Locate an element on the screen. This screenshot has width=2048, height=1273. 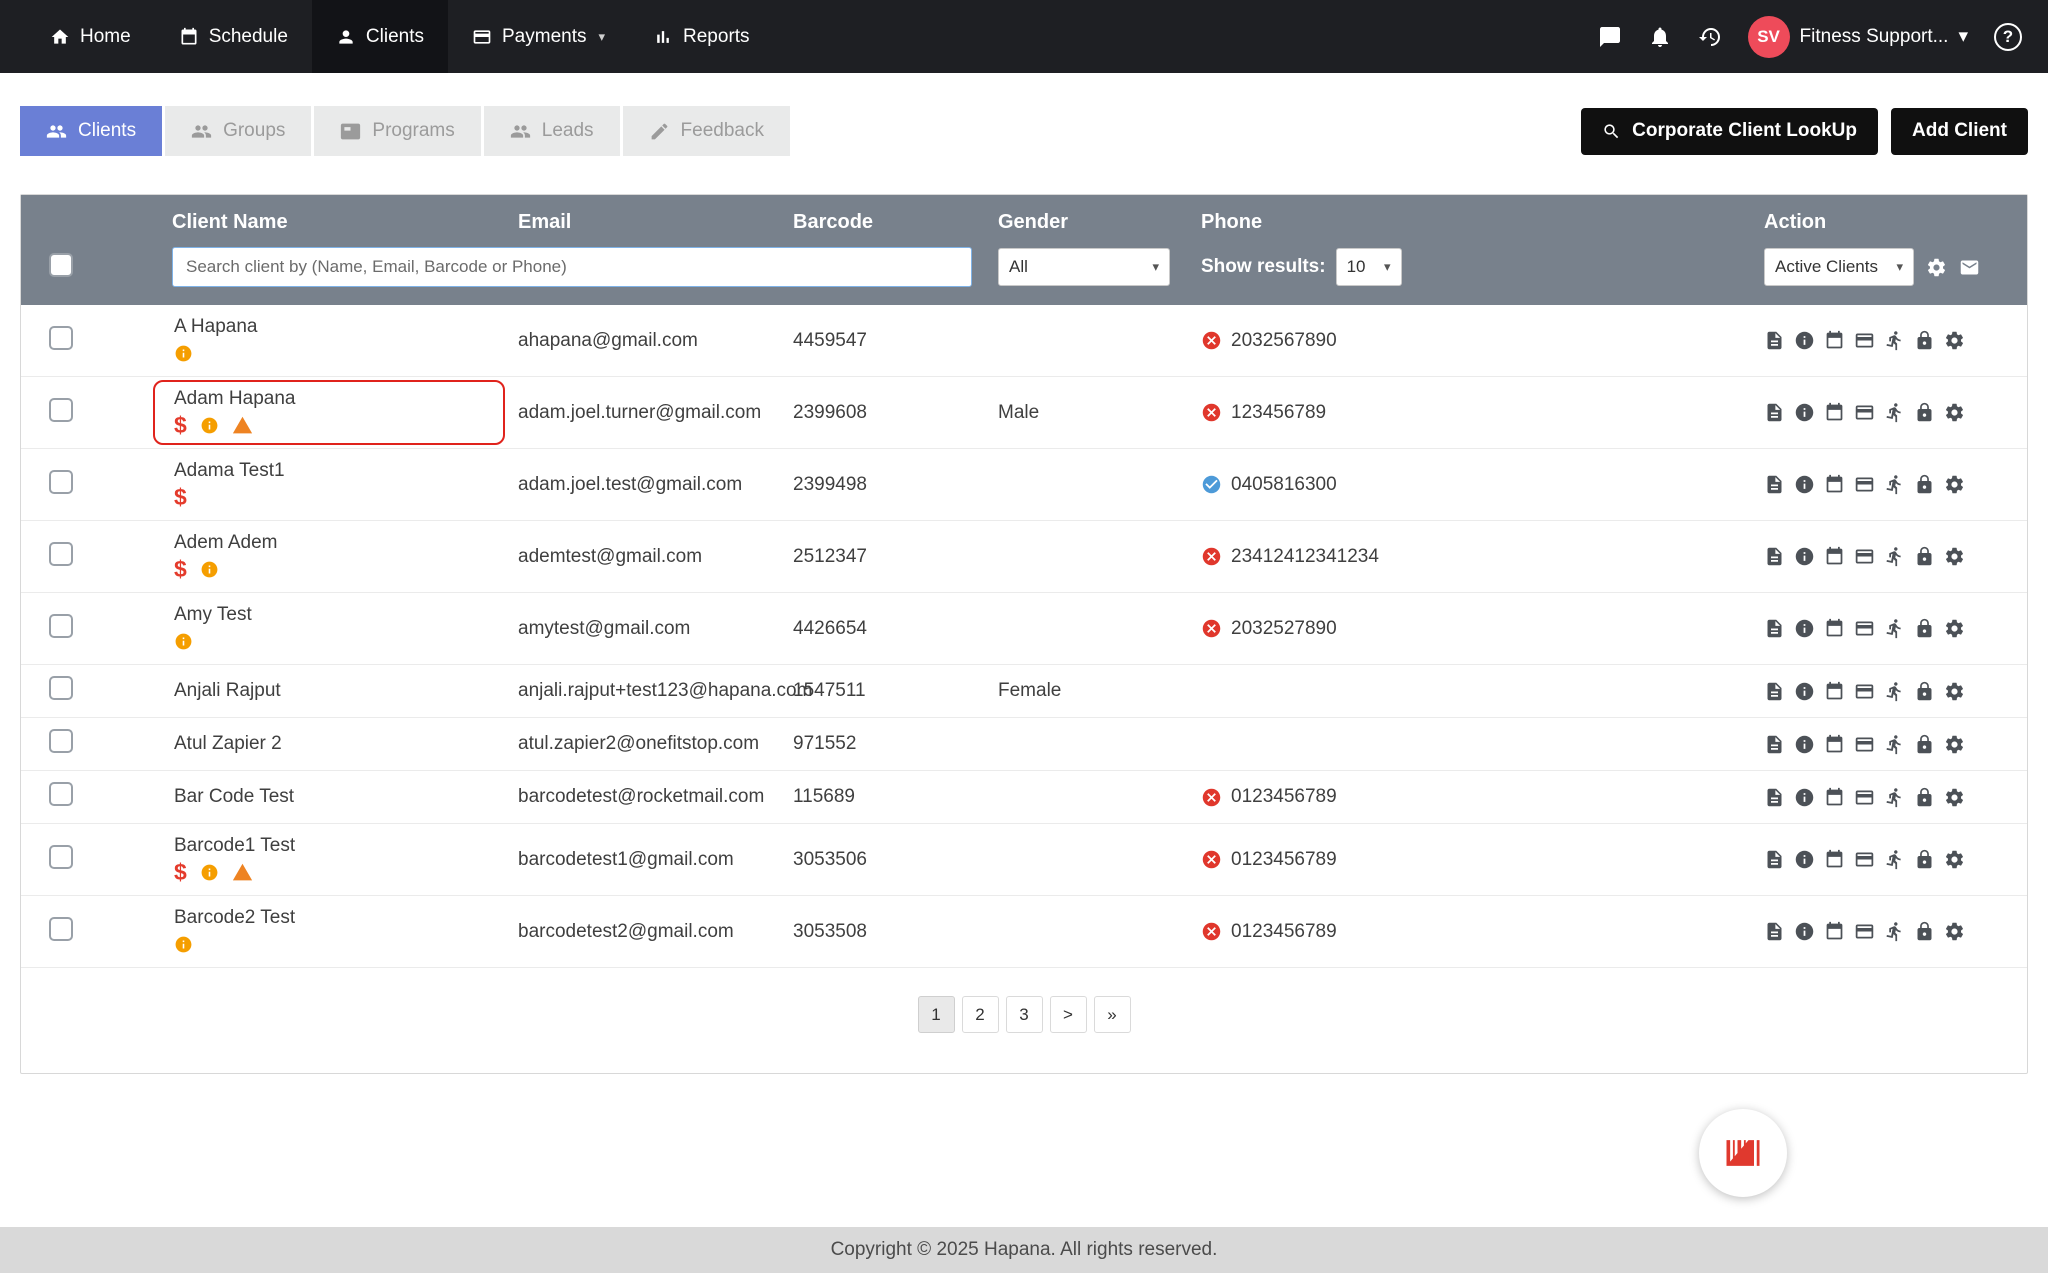
nav-payments: Payments ▾ is located at coordinates (538, 36).